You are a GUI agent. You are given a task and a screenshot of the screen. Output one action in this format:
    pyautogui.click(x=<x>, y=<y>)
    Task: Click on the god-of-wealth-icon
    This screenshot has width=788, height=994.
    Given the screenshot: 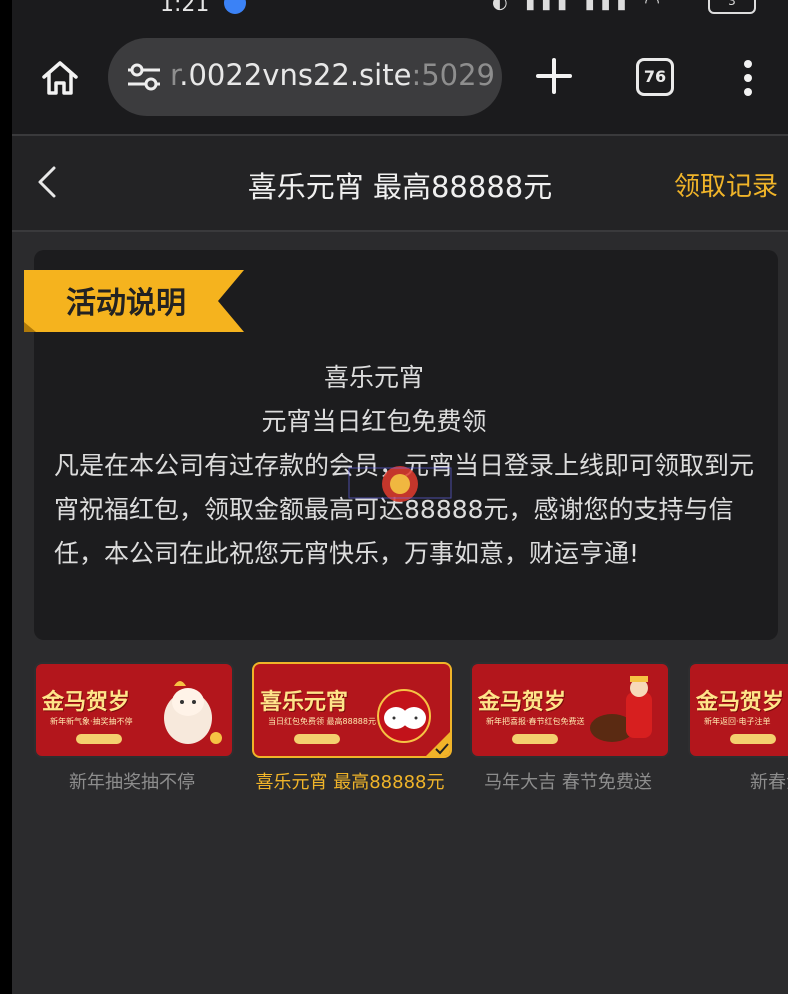 What is the action you would take?
    pyautogui.click(x=621, y=709)
    